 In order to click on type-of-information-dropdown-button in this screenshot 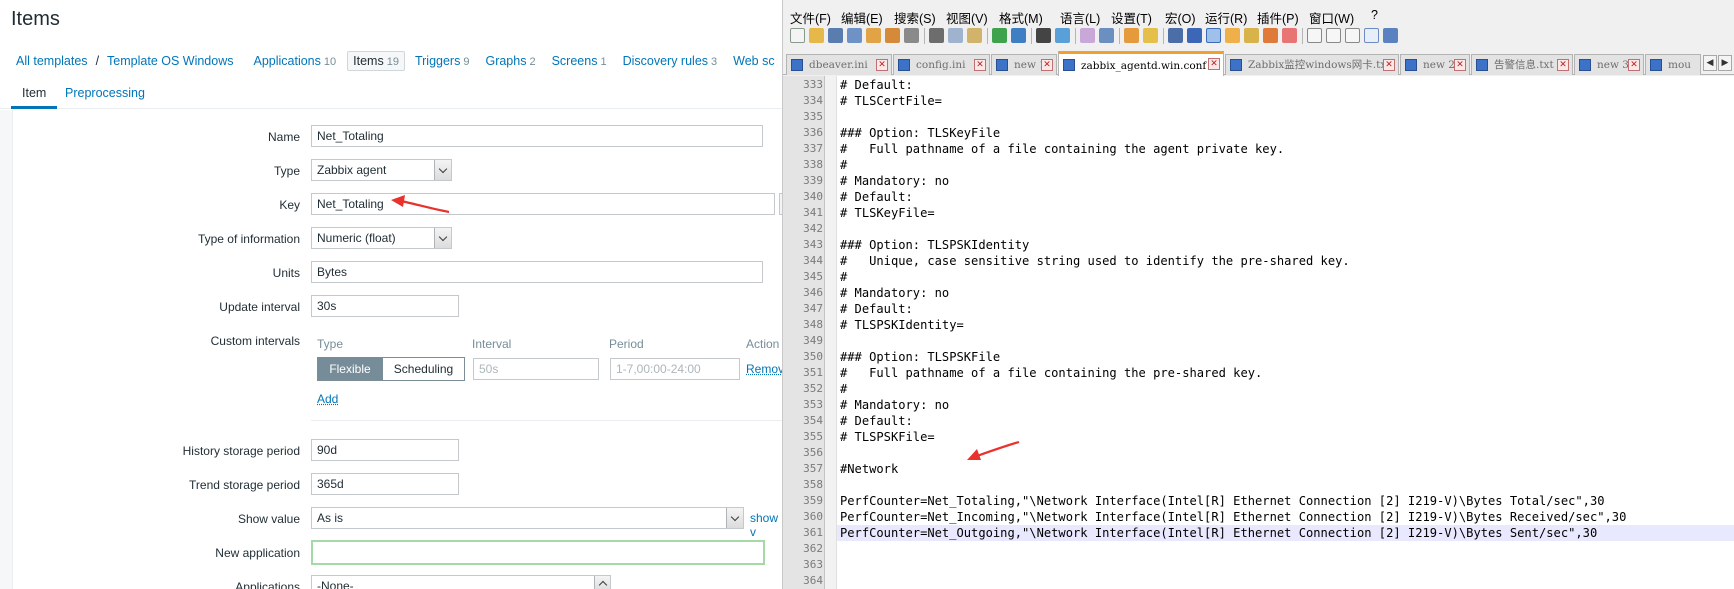, I will do `click(442, 238)`.